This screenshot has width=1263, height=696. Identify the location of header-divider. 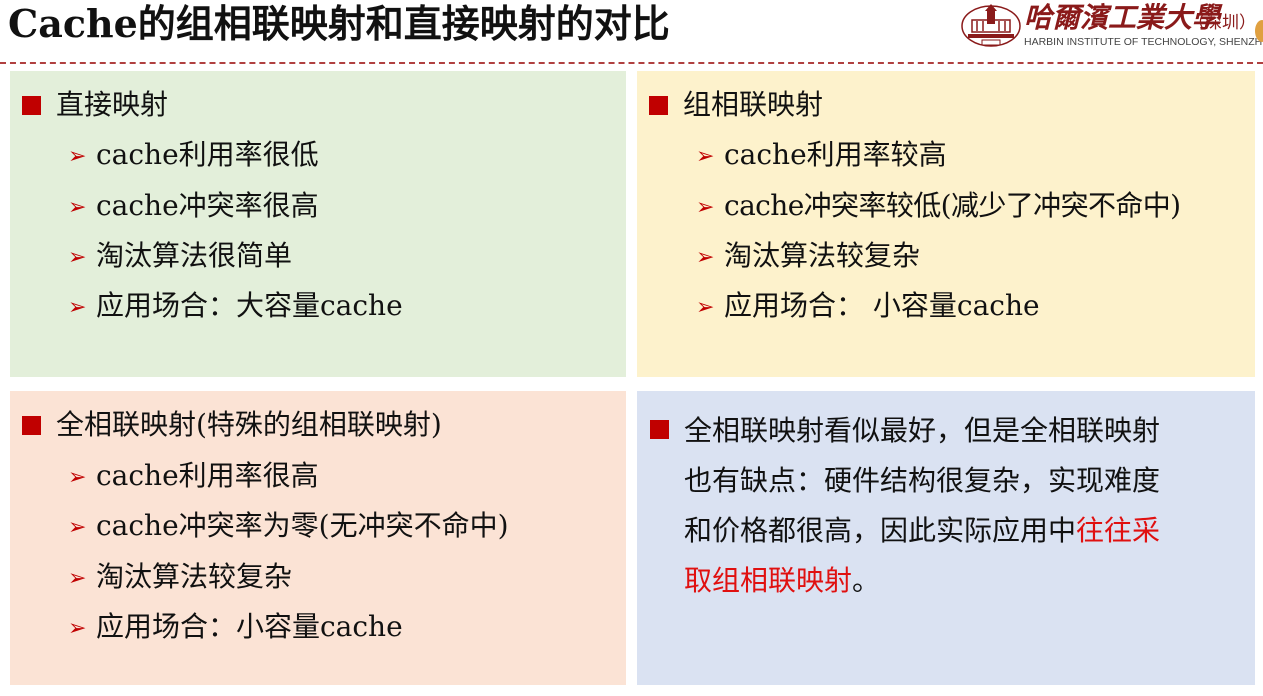
(631, 63).